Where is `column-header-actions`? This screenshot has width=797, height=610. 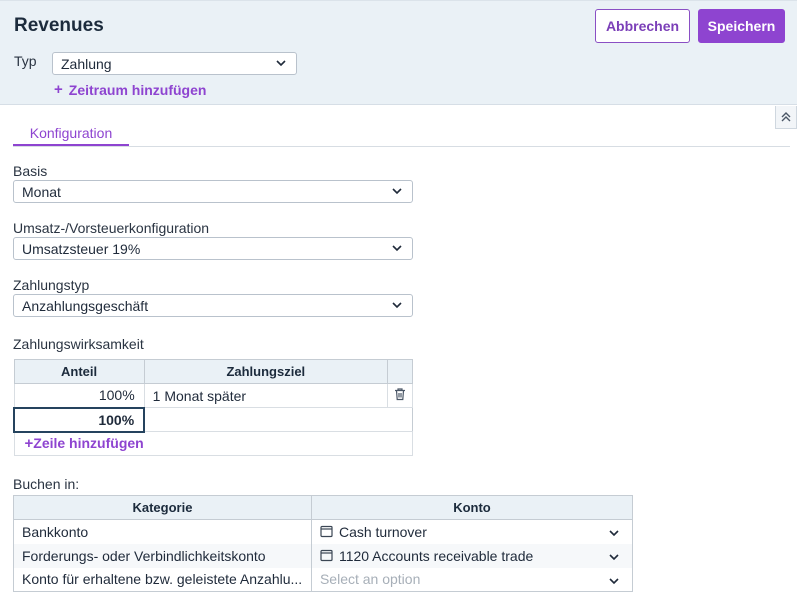
column-header-actions is located at coordinates (400, 371).